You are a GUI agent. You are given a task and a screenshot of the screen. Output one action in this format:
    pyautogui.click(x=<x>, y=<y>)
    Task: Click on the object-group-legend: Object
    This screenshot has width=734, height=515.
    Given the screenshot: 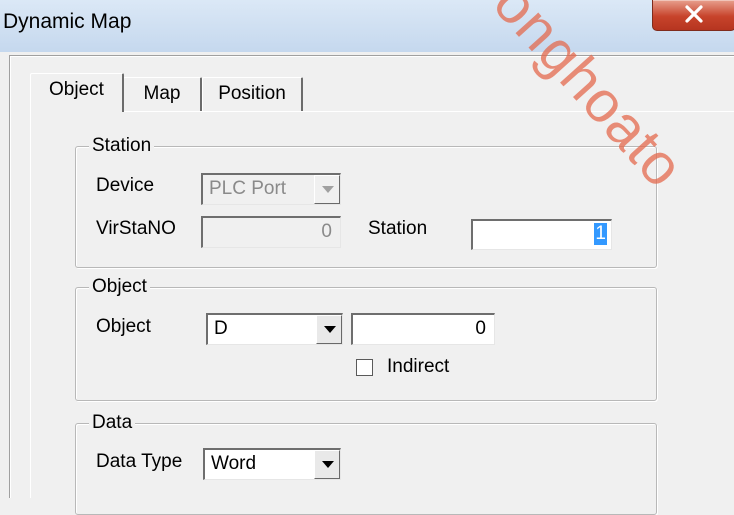 What is the action you would take?
    pyautogui.click(x=119, y=287)
    